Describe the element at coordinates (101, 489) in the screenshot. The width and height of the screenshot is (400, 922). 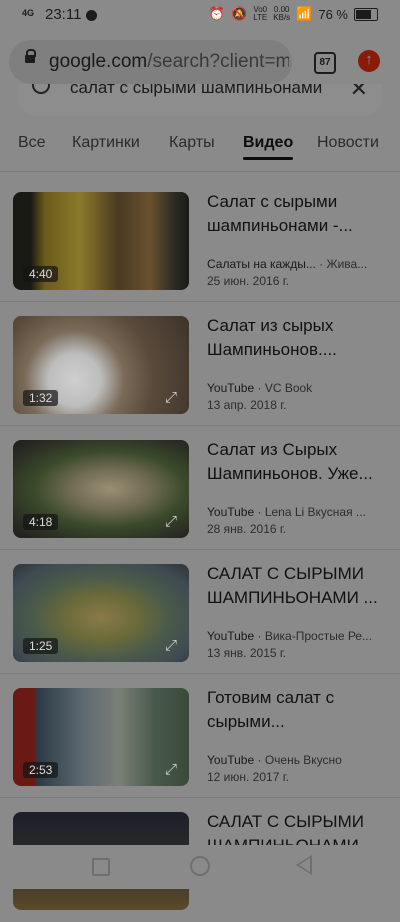
I see `video-thumbnail: 4:18 ⤢` at that location.